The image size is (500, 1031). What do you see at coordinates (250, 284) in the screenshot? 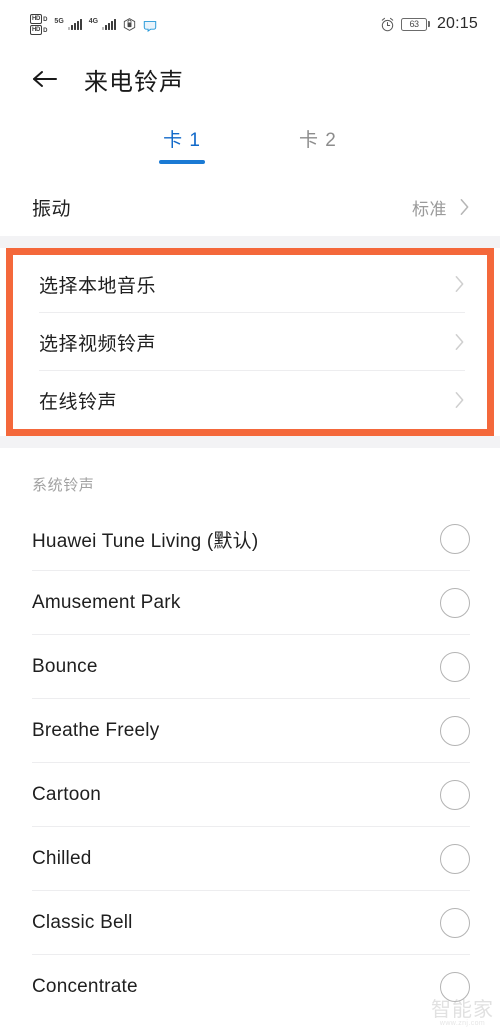
I see `choose-local-music-row: 选择本地音乐` at bounding box center [250, 284].